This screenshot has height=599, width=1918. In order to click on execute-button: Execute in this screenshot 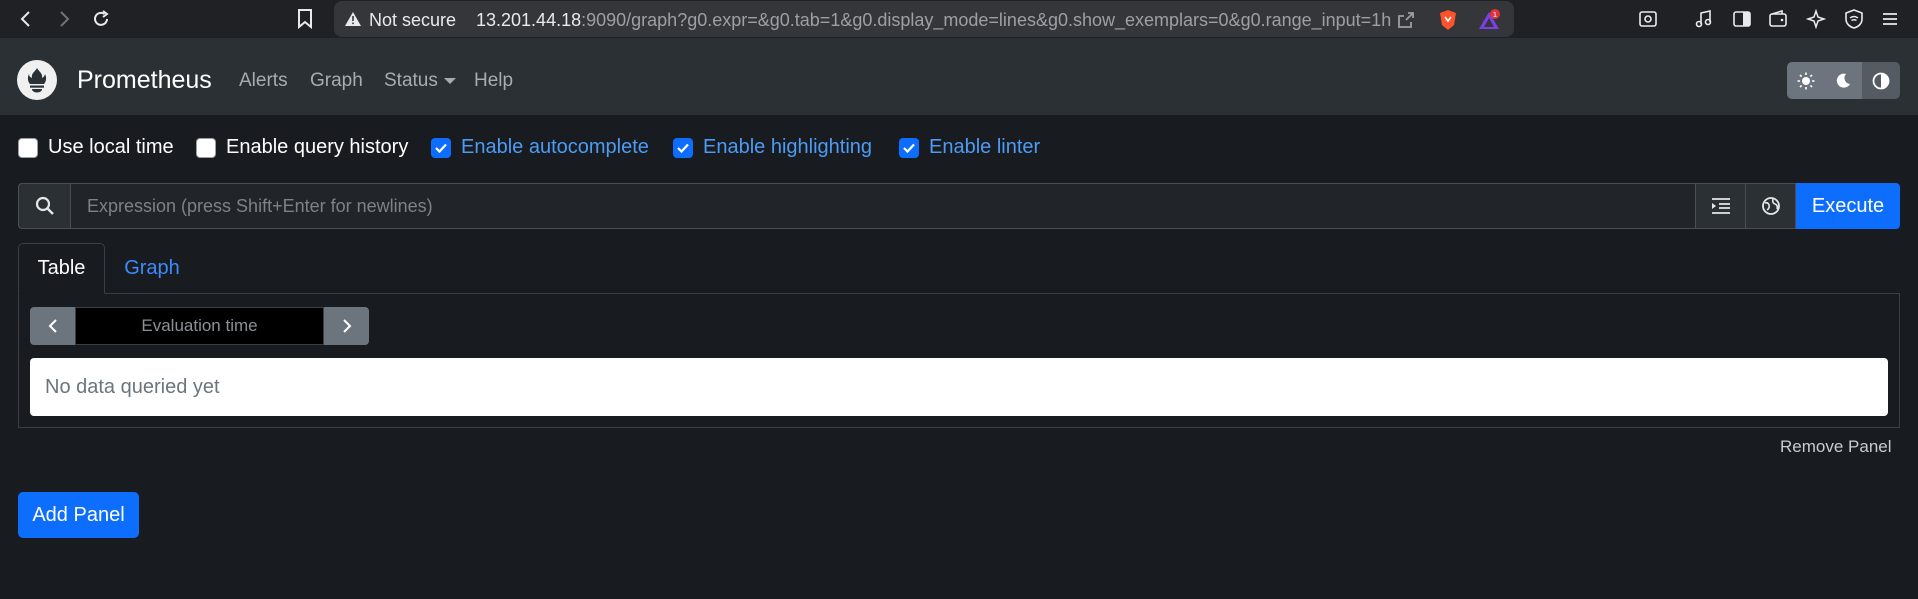, I will do `click(1848, 206)`.